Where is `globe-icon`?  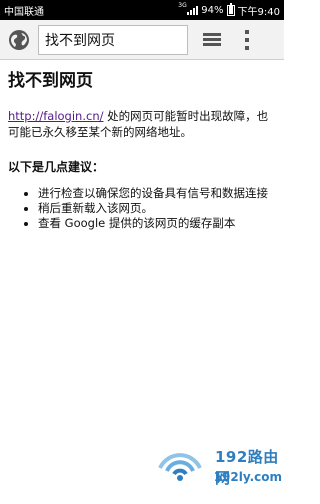 globe-icon is located at coordinates (19, 40).